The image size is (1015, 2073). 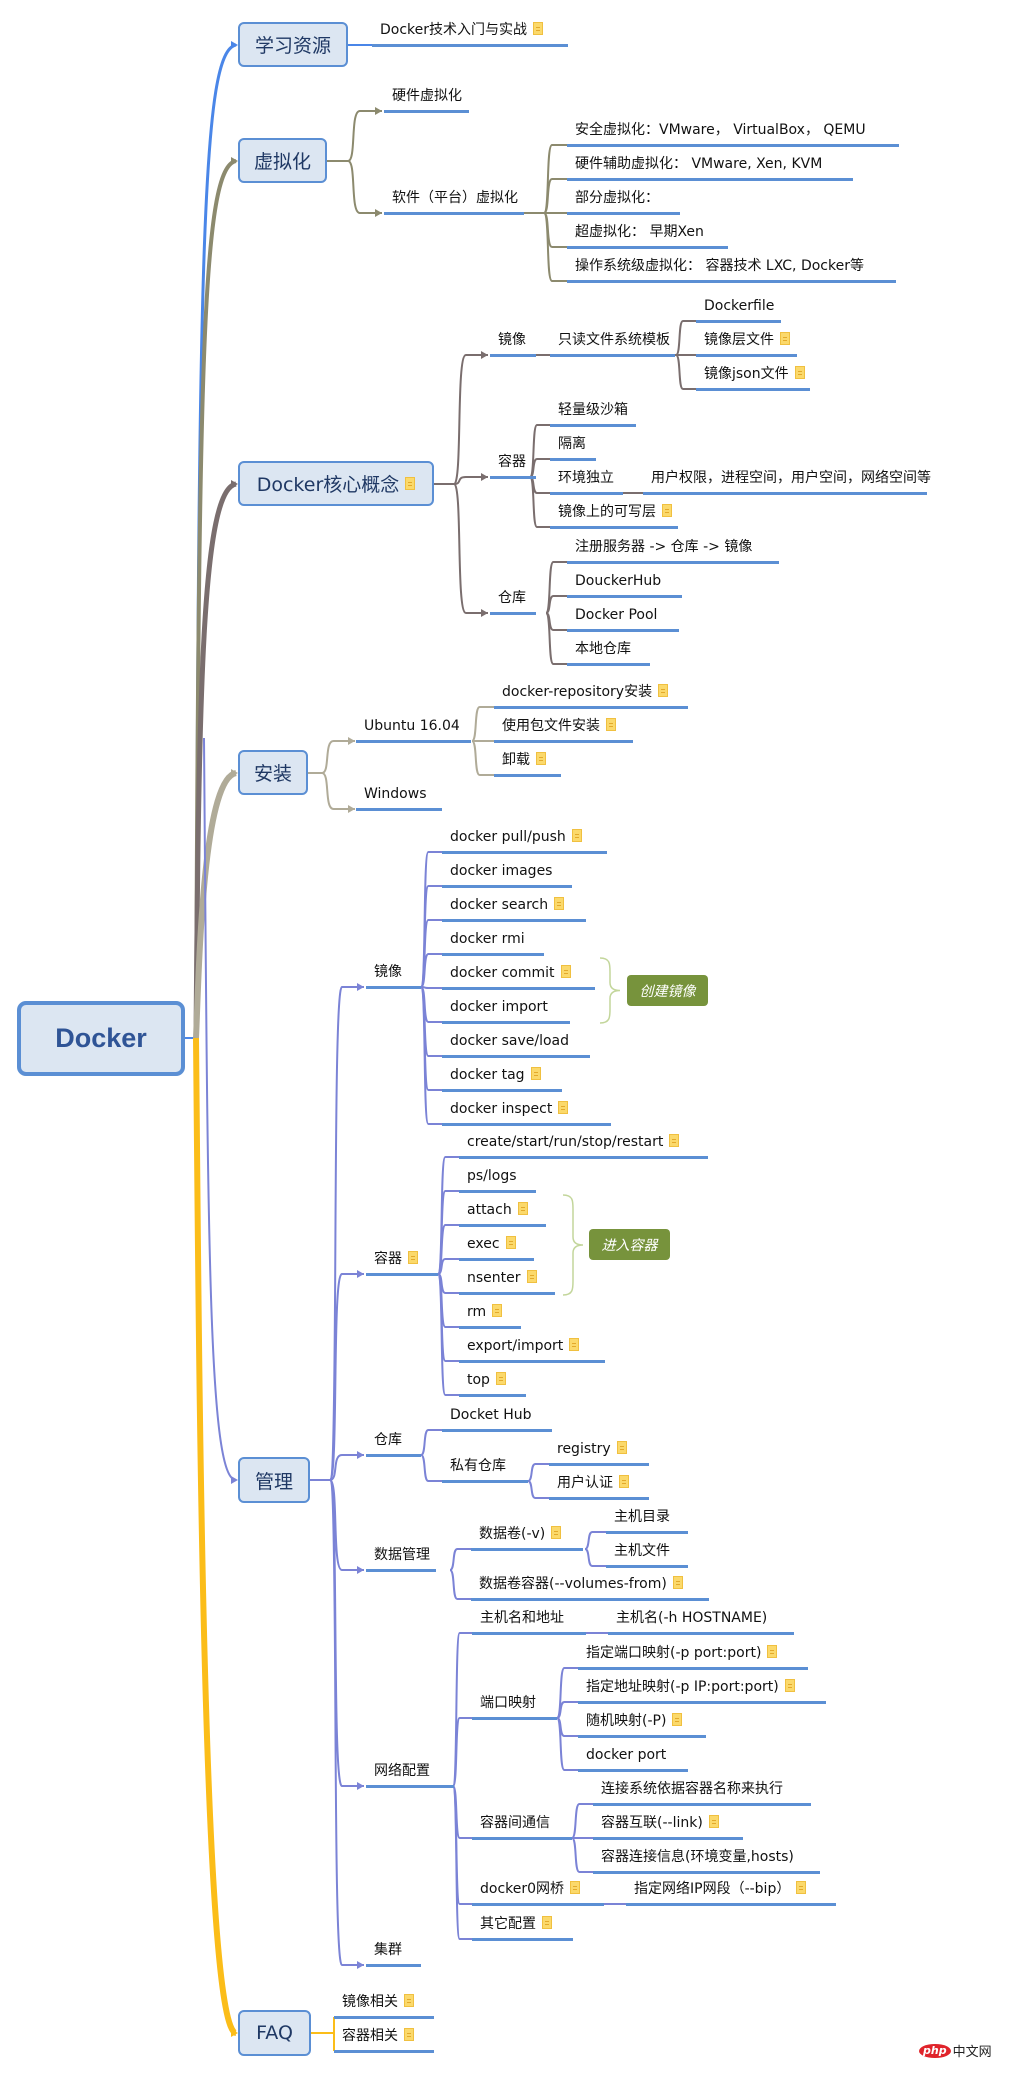 I want to click on leaf-topic: 指定网络IP网段（--bip）, so click(x=720, y=1889).